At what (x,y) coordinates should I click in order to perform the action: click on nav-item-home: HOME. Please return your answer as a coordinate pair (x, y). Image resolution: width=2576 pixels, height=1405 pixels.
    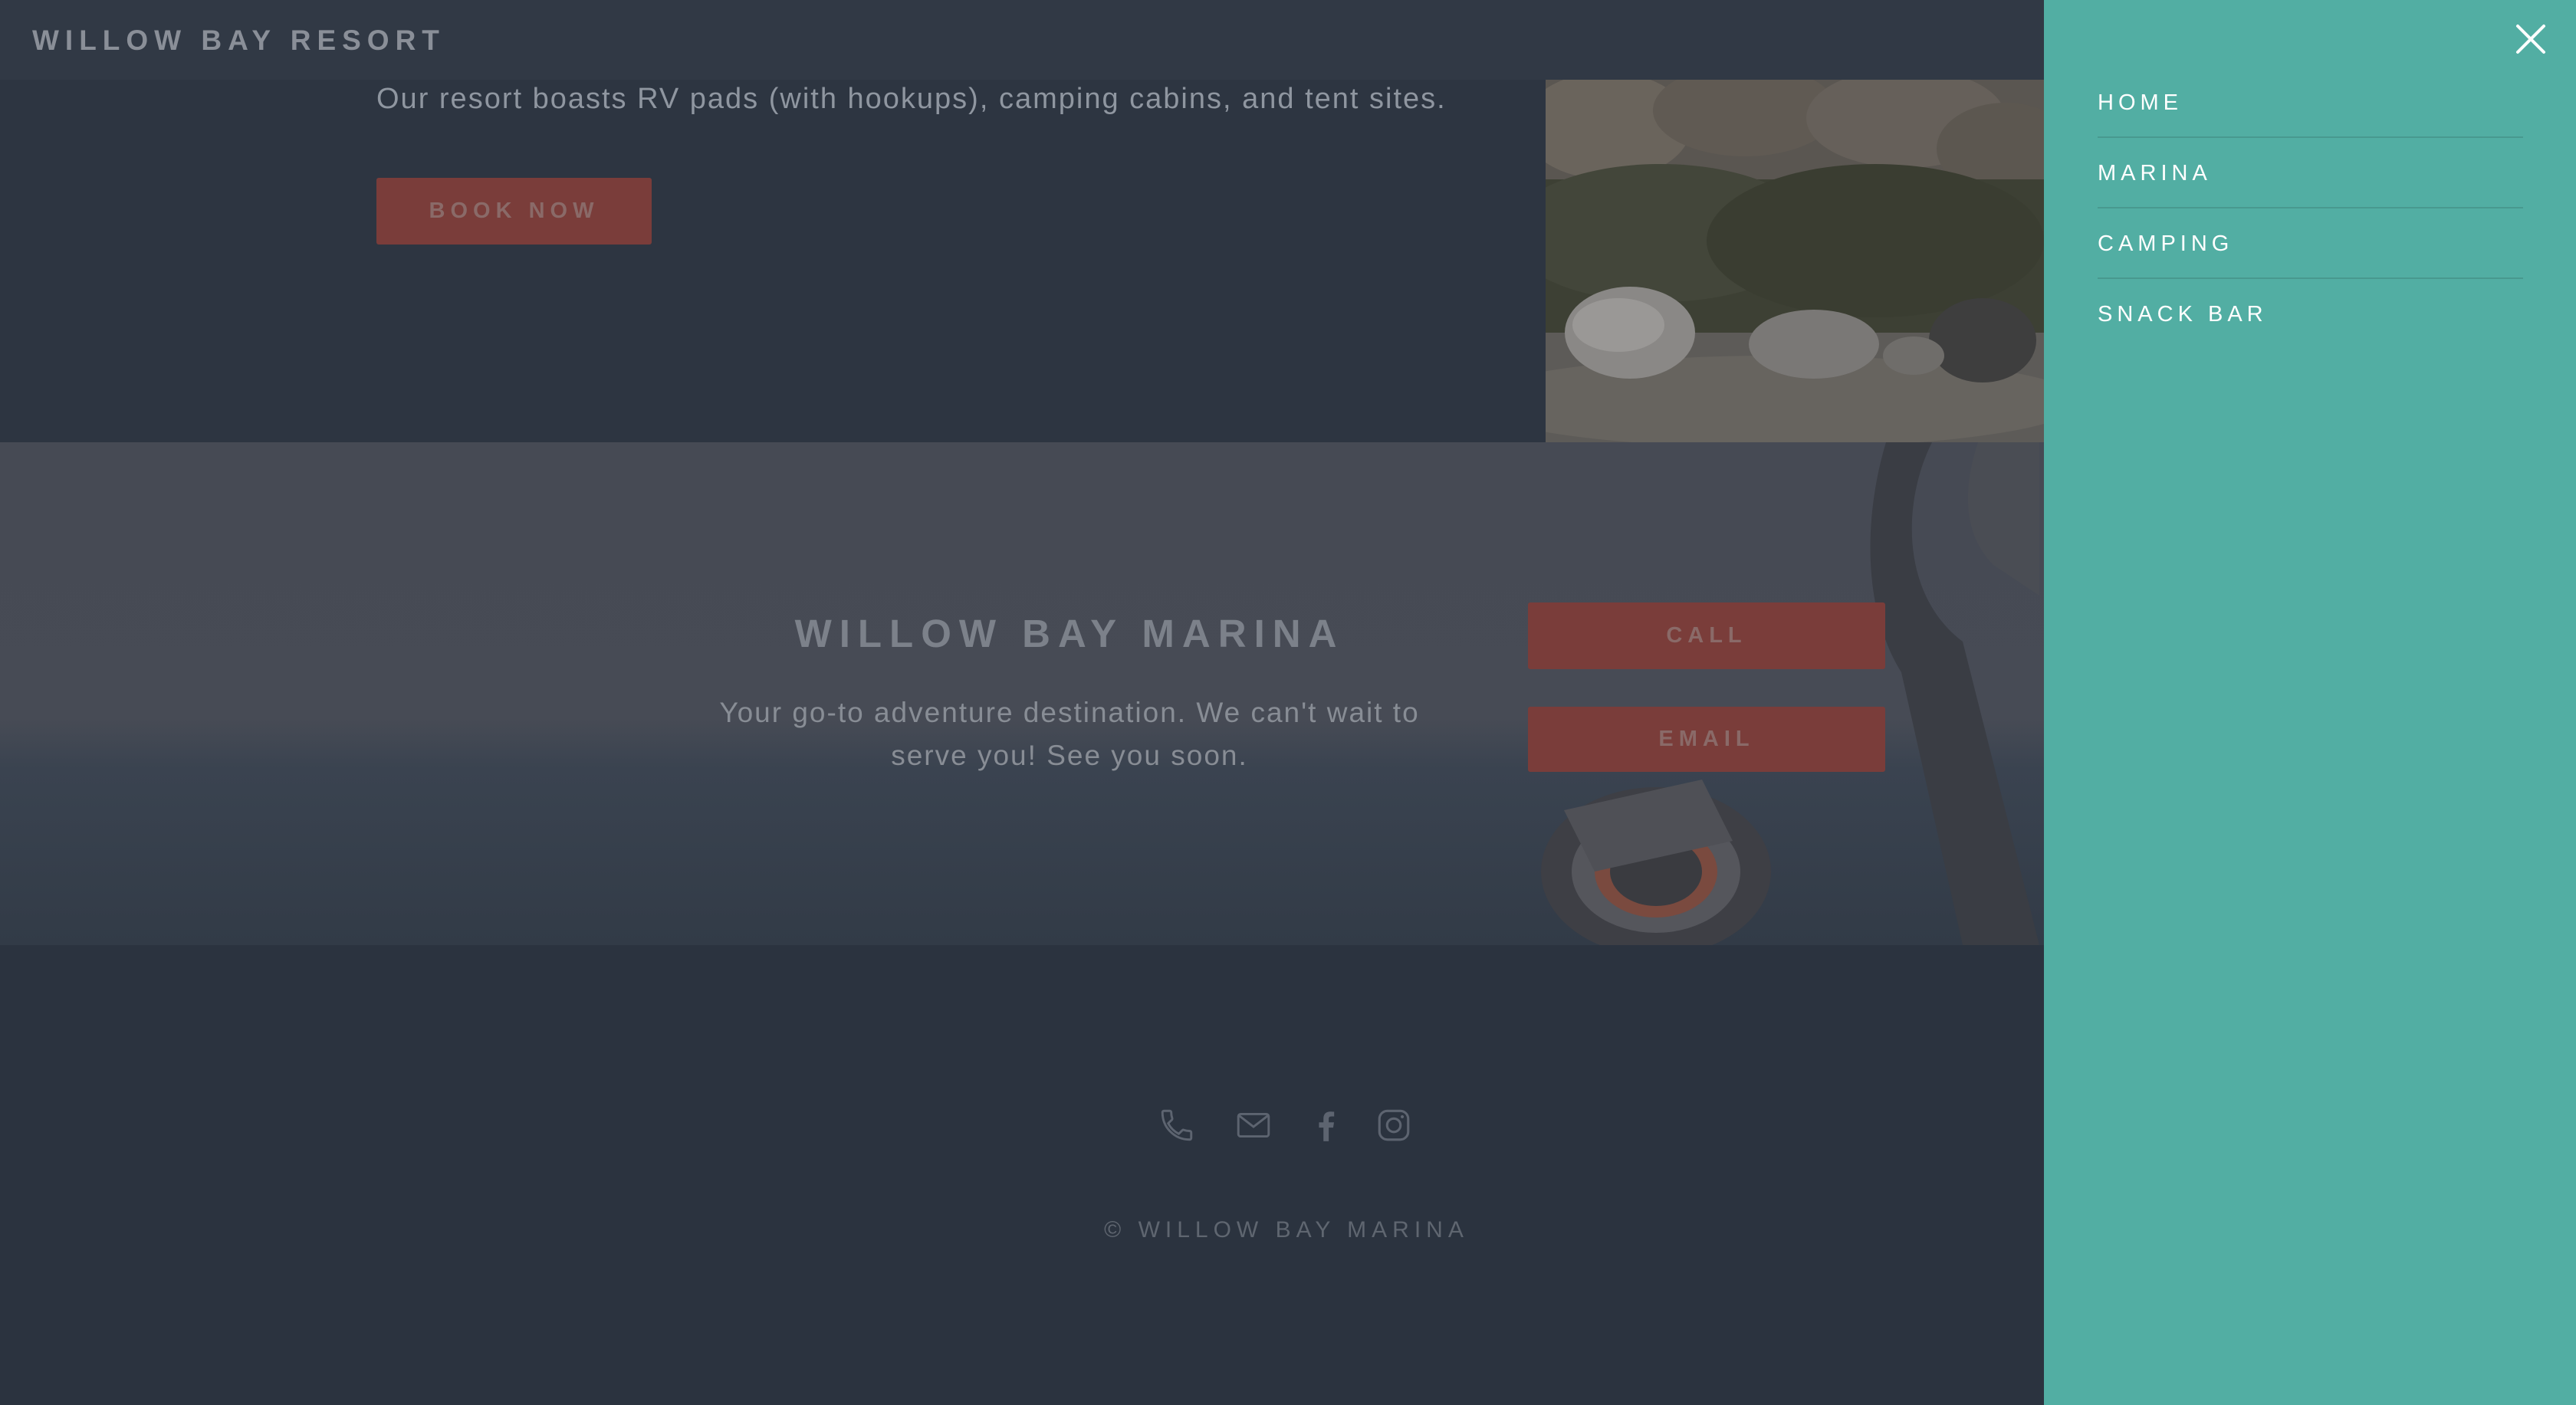
    Looking at the image, I should click on (2310, 103).